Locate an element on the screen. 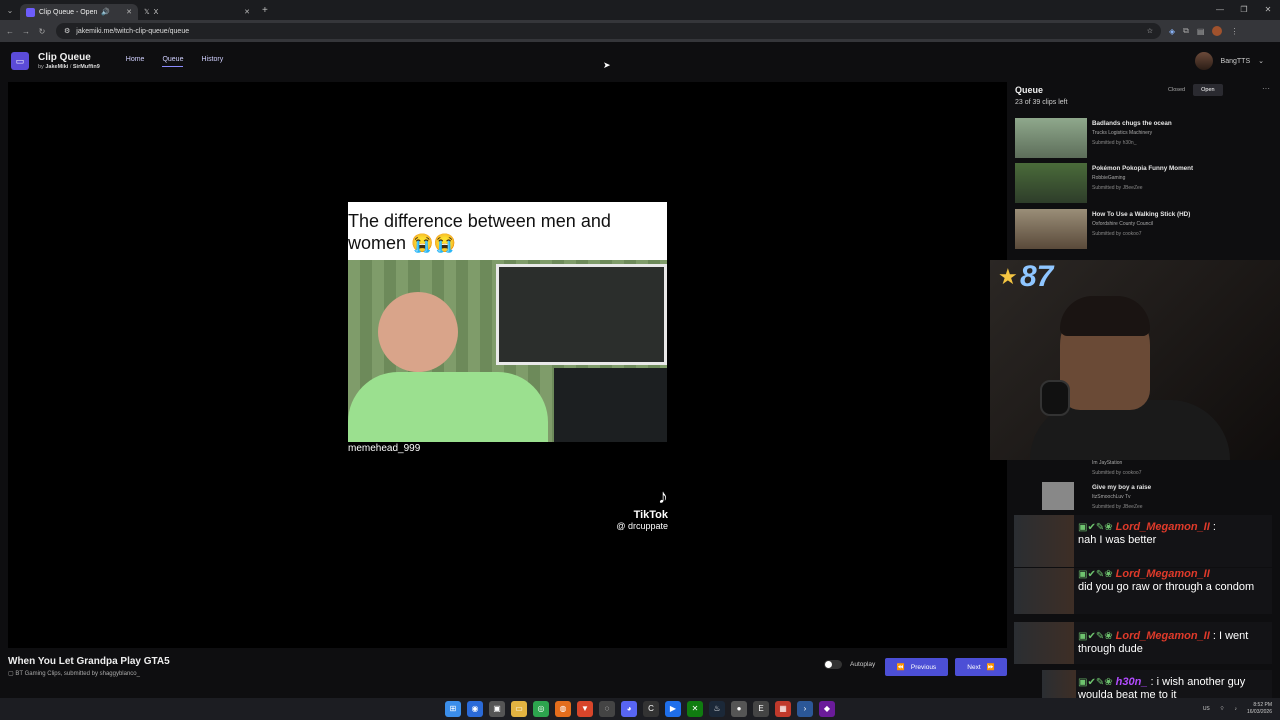 This screenshot has width=1280, height=720. extension-icon: ◈ is located at coordinates (1172, 31).